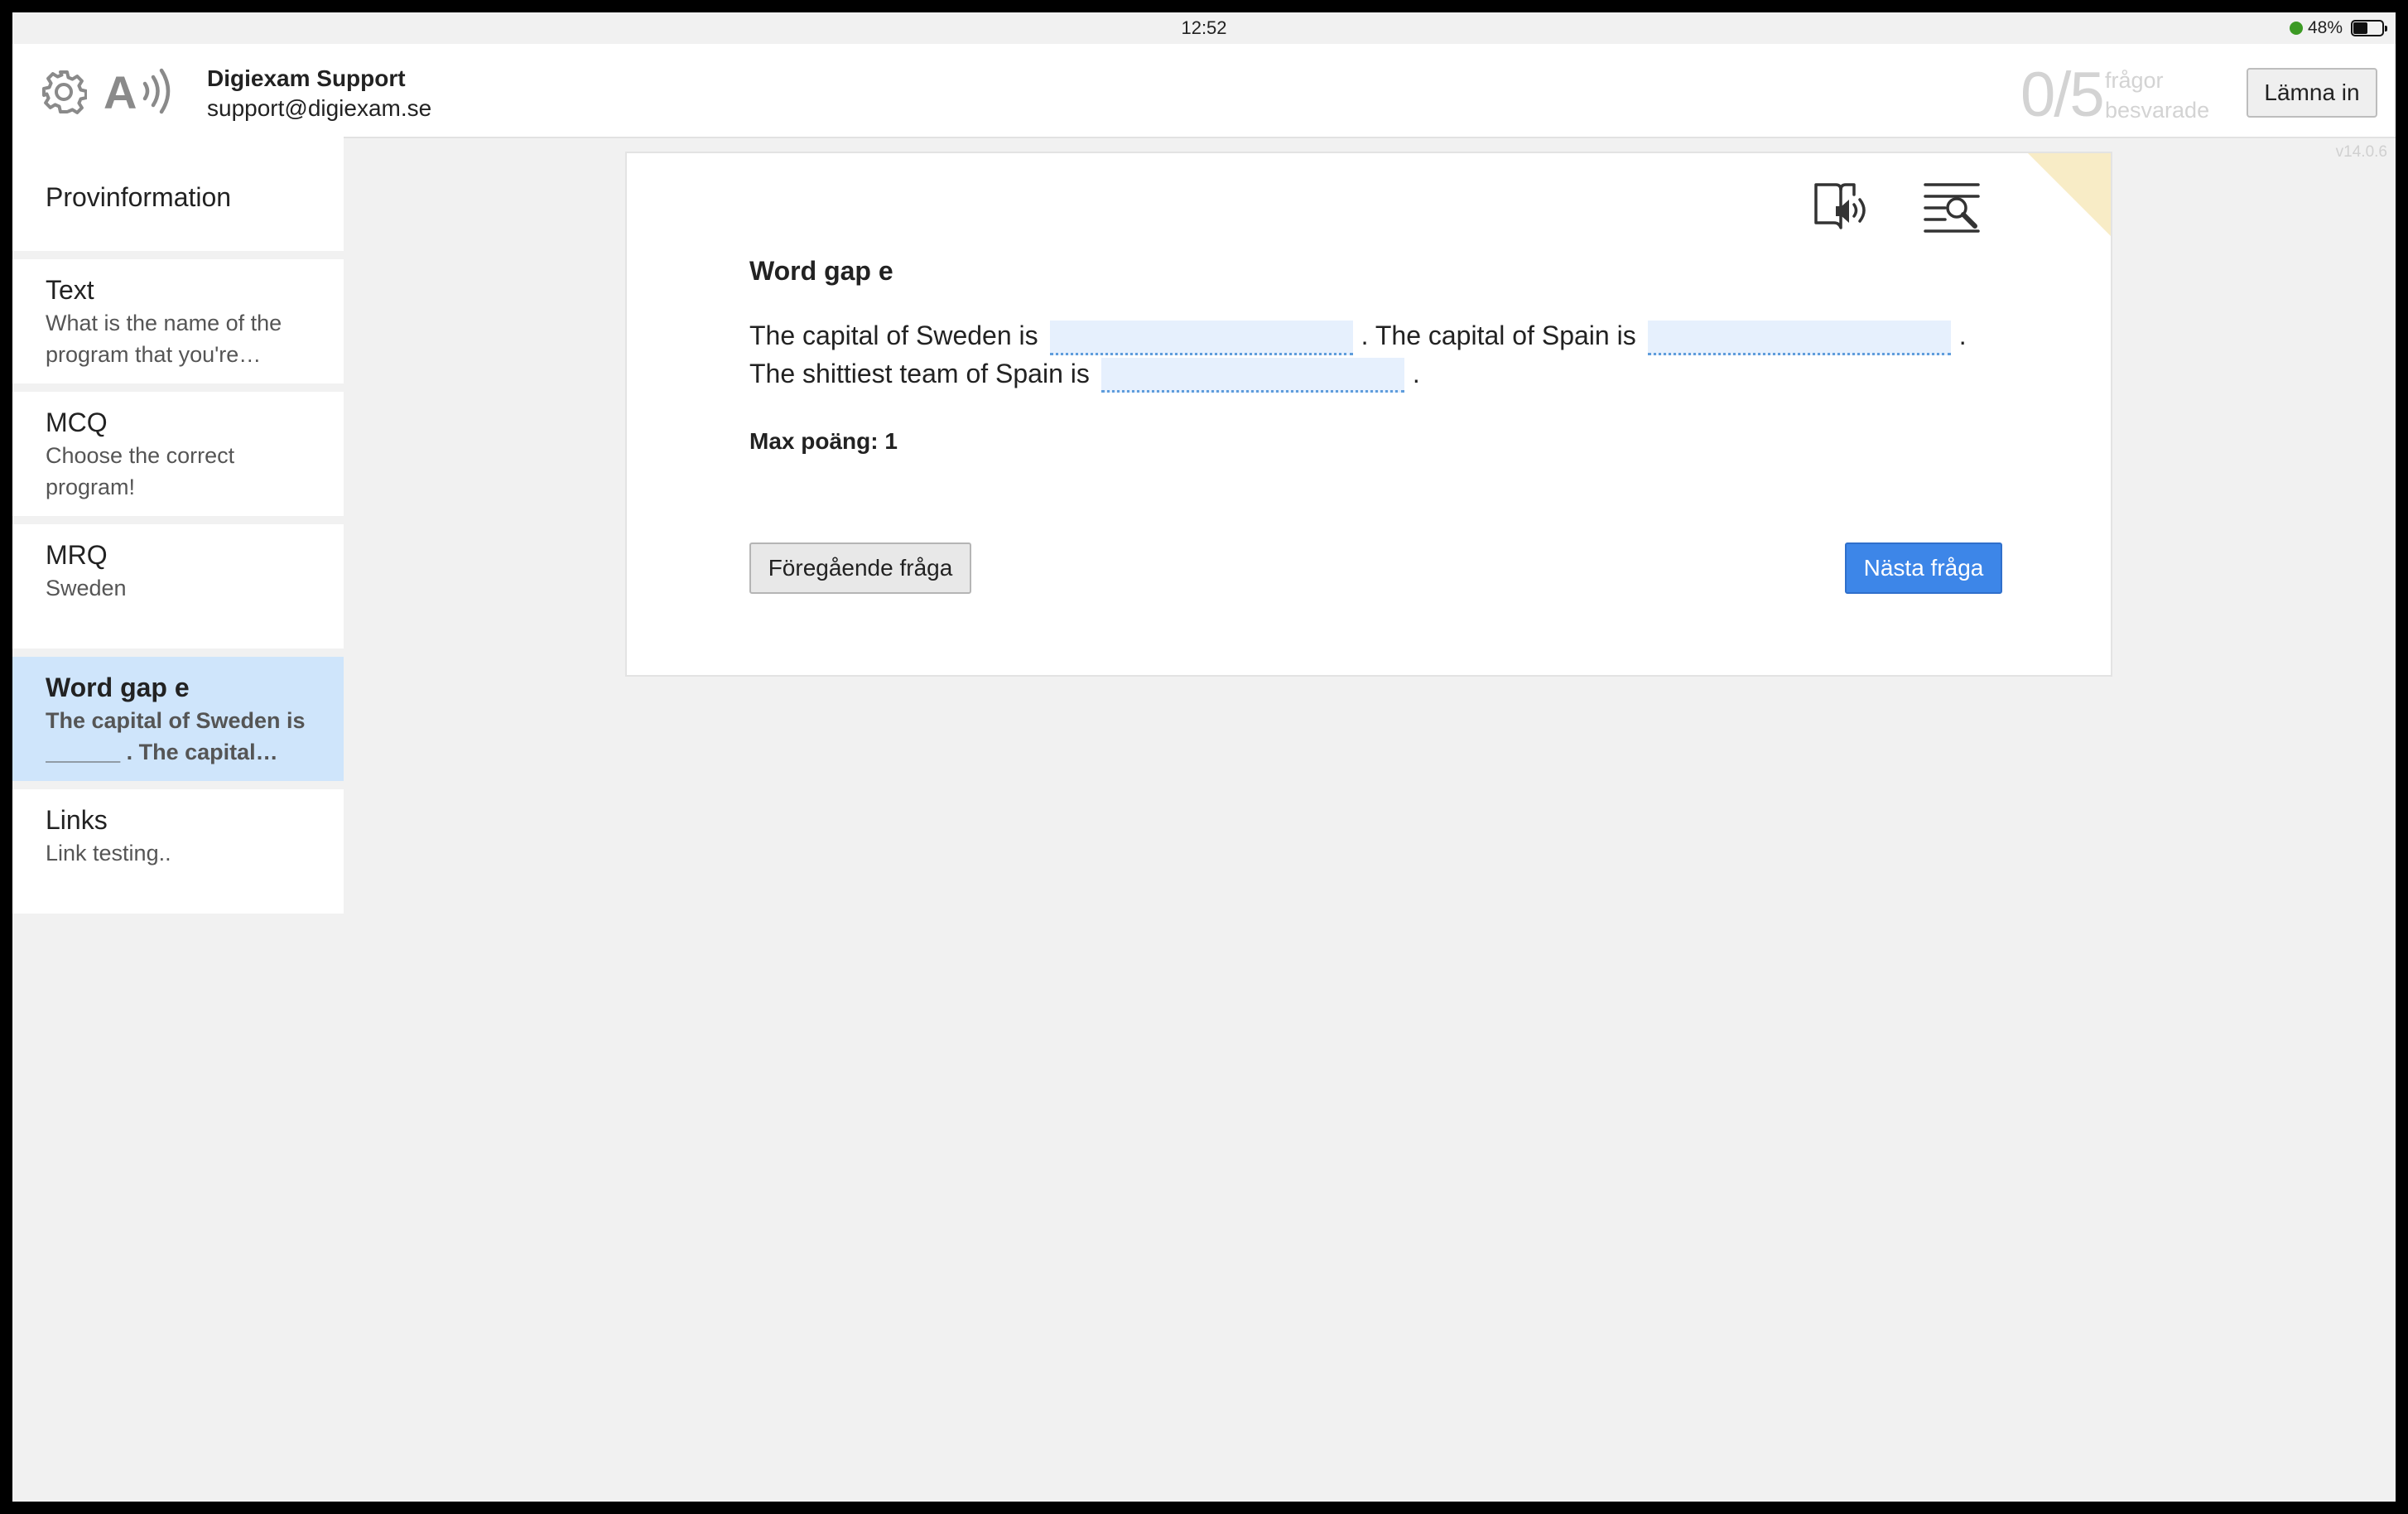 This screenshot has width=2408, height=1514. Describe the element at coordinates (87, 588) in the screenshot. I see `sidebar-item-preview: Sweden` at that location.